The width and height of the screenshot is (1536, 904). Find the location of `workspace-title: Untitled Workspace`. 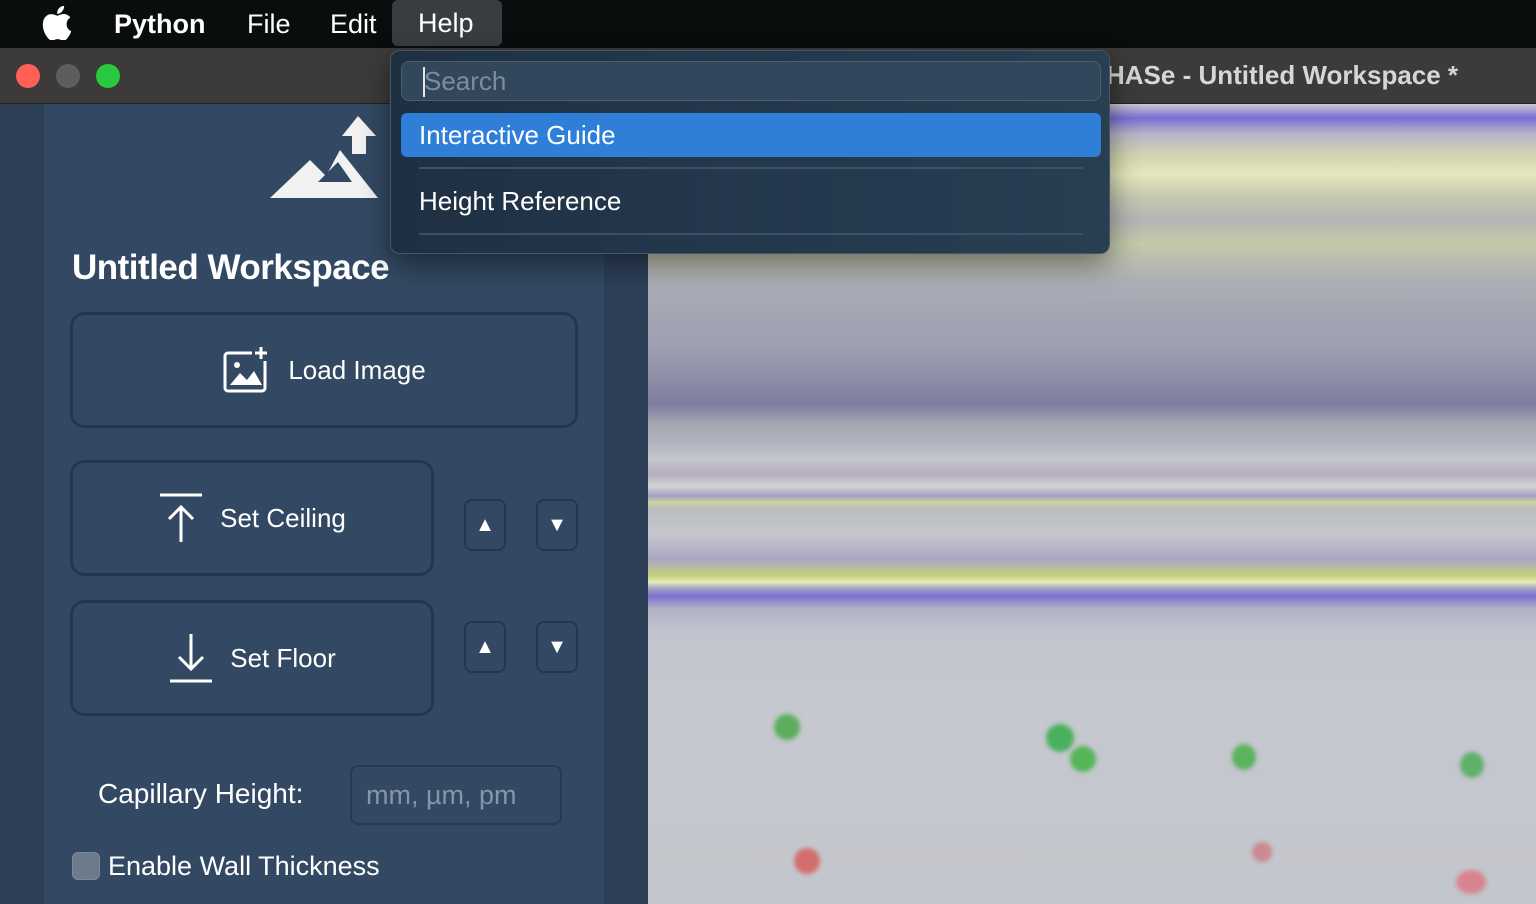

workspace-title: Untitled Workspace is located at coordinates (231, 267).